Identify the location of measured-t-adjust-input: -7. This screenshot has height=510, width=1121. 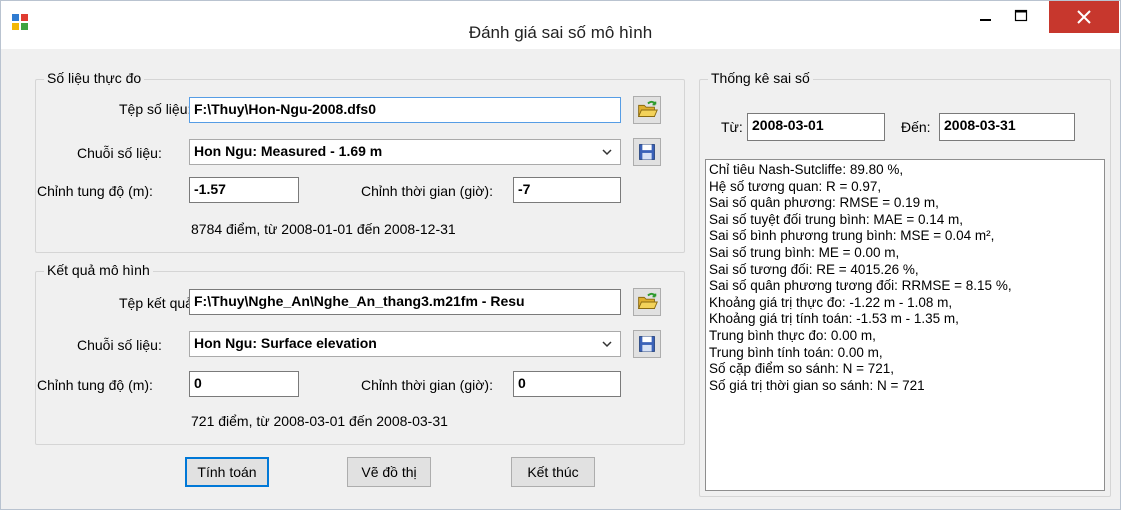
(567, 190).